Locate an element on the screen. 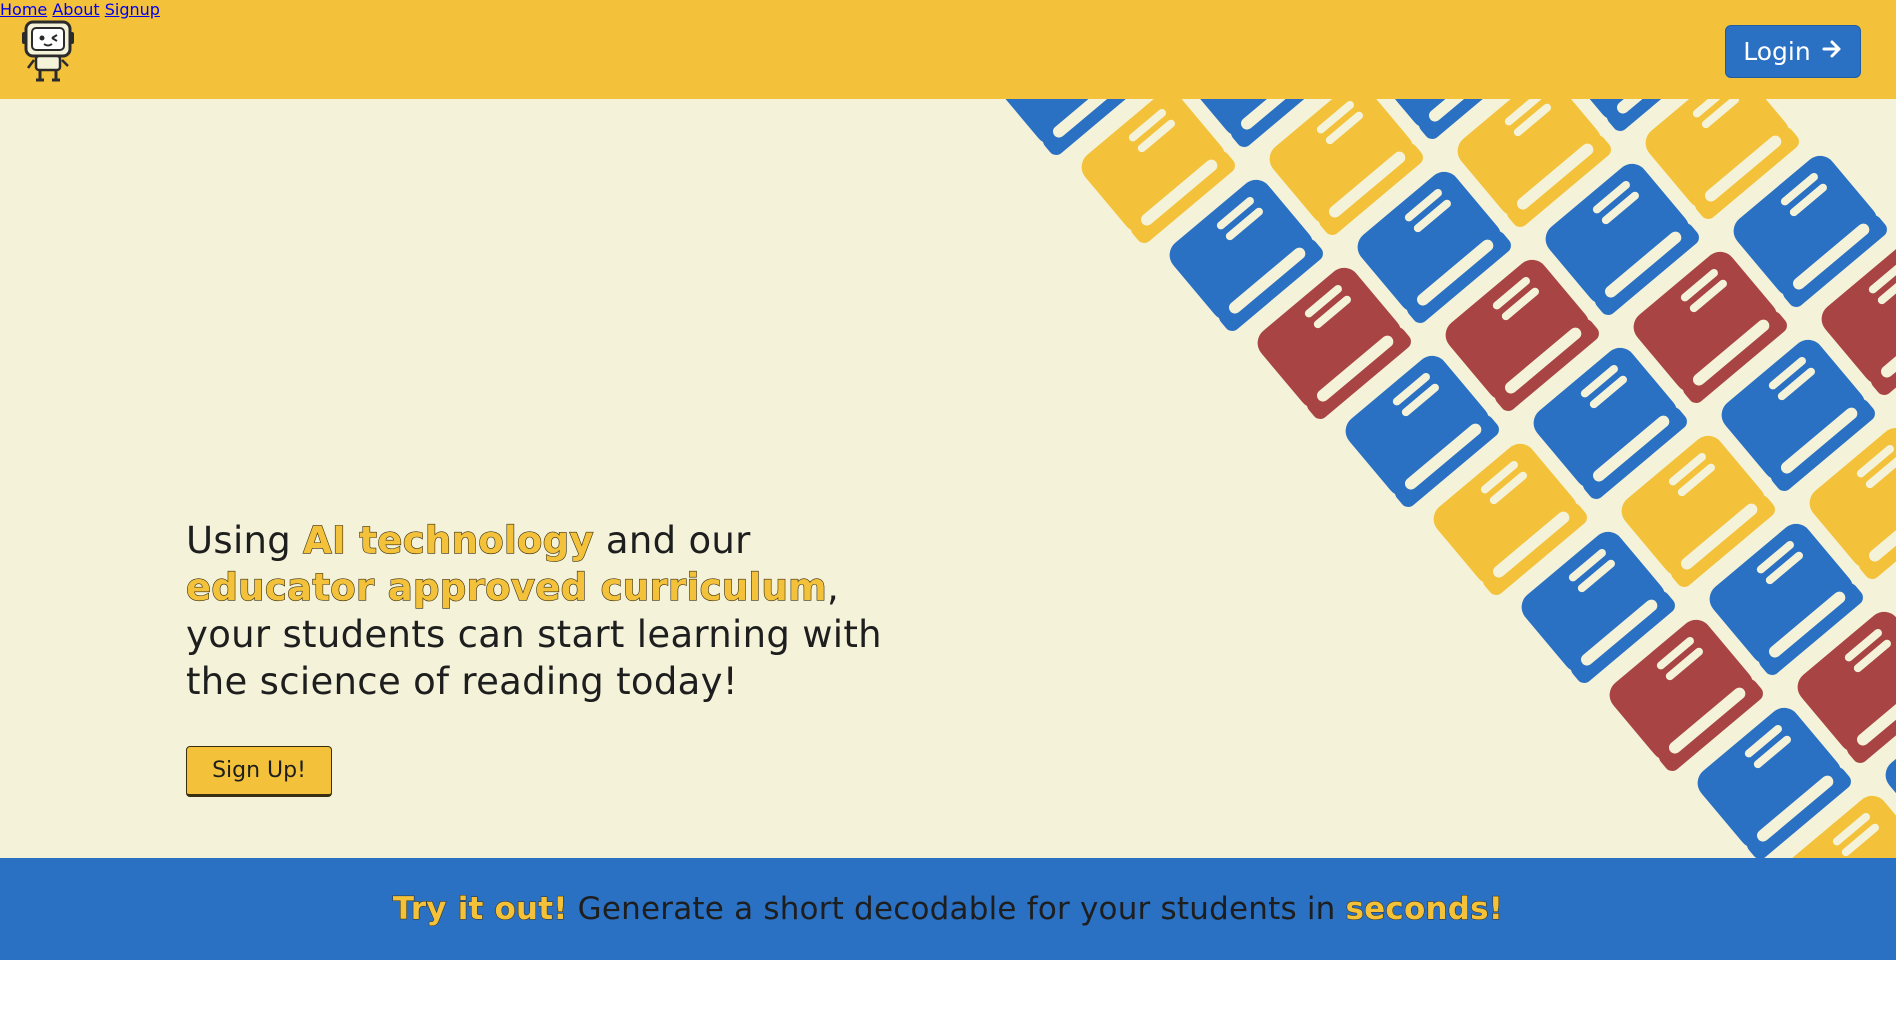 This screenshot has width=1896, height=1017. arrow-right-icon is located at coordinates (1832, 51).